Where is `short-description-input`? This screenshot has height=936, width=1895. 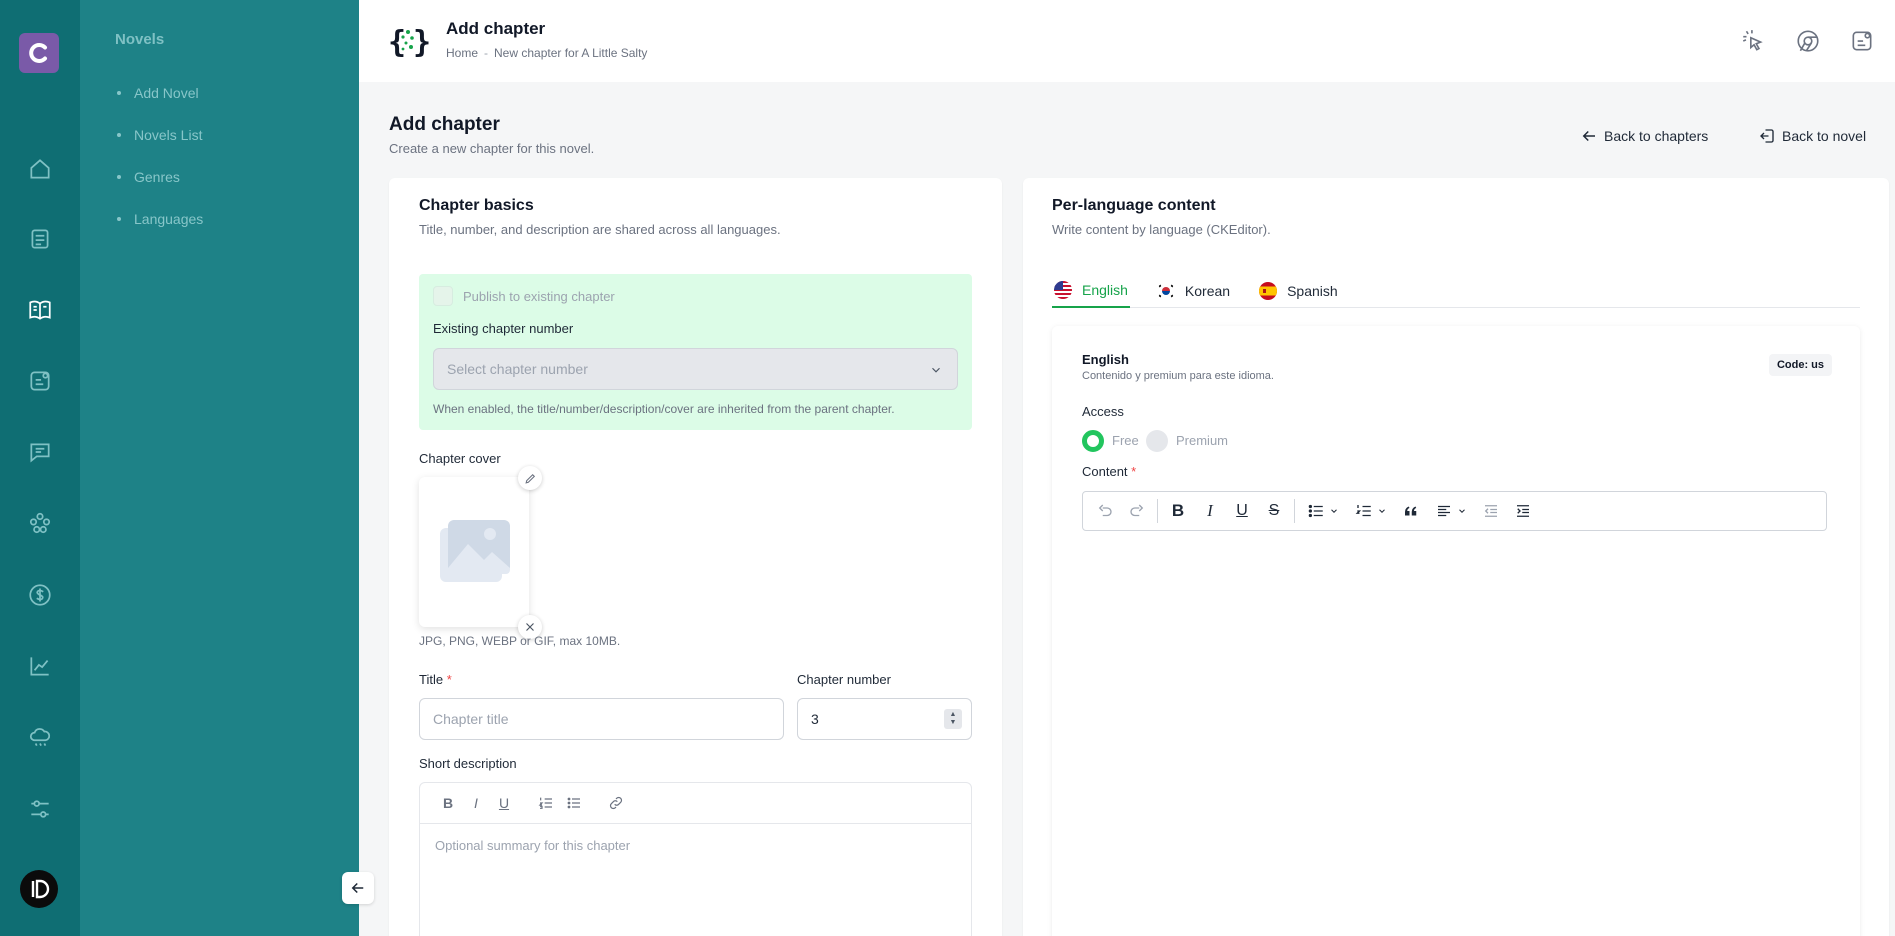
short-description-input is located at coordinates (695, 880).